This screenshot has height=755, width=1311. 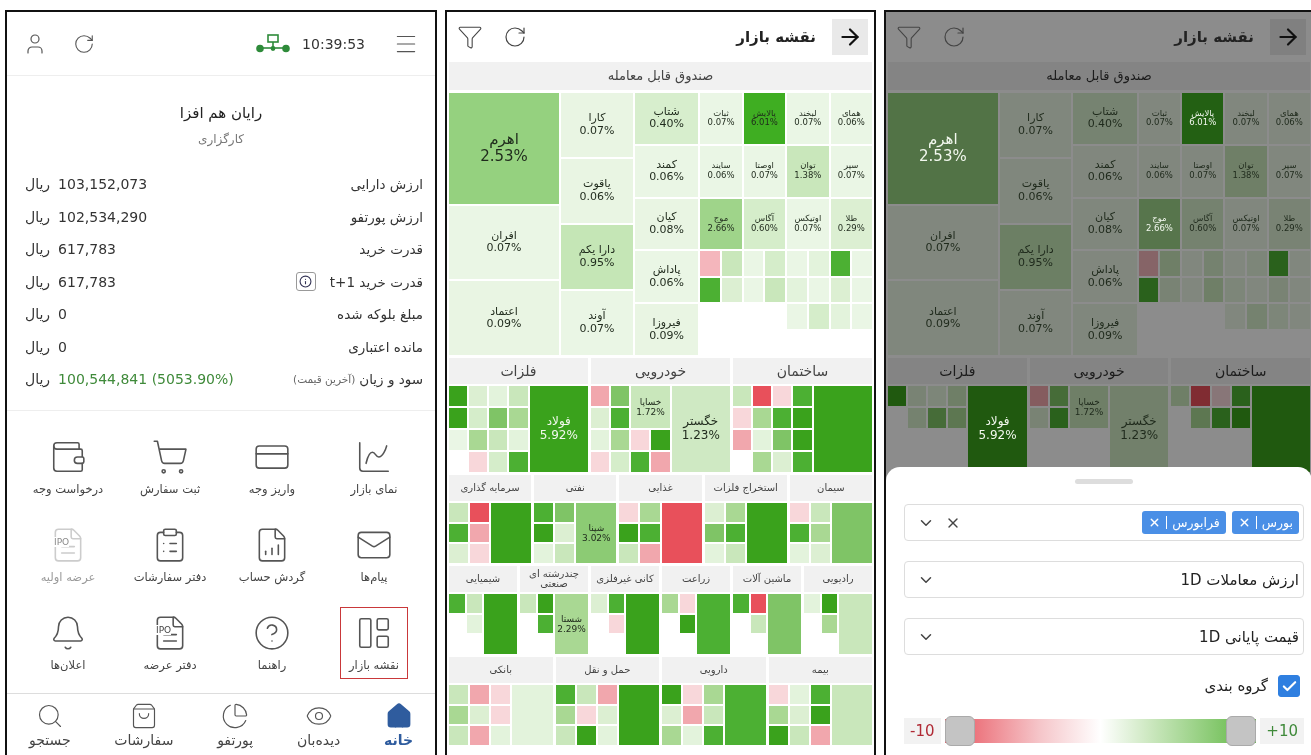 I want to click on field-label: قدرت خرید t+1, so click(x=376, y=281).